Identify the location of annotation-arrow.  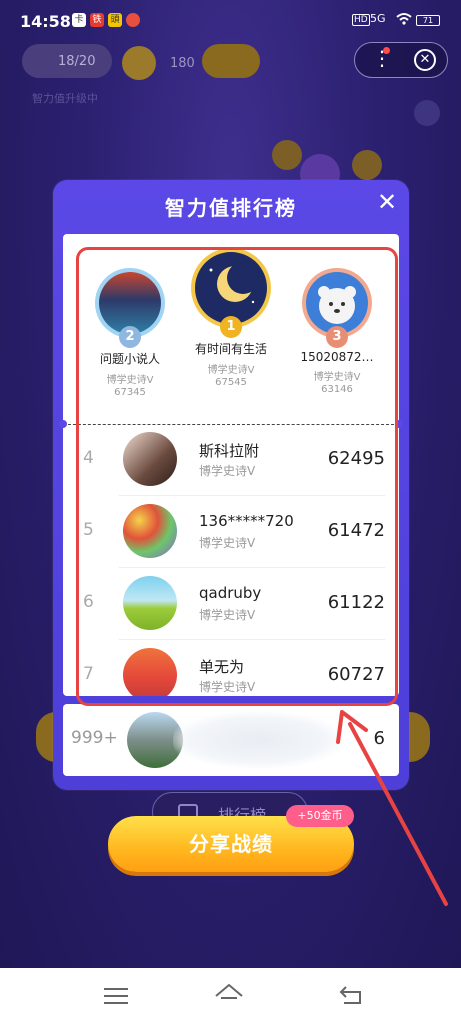
(392, 808).